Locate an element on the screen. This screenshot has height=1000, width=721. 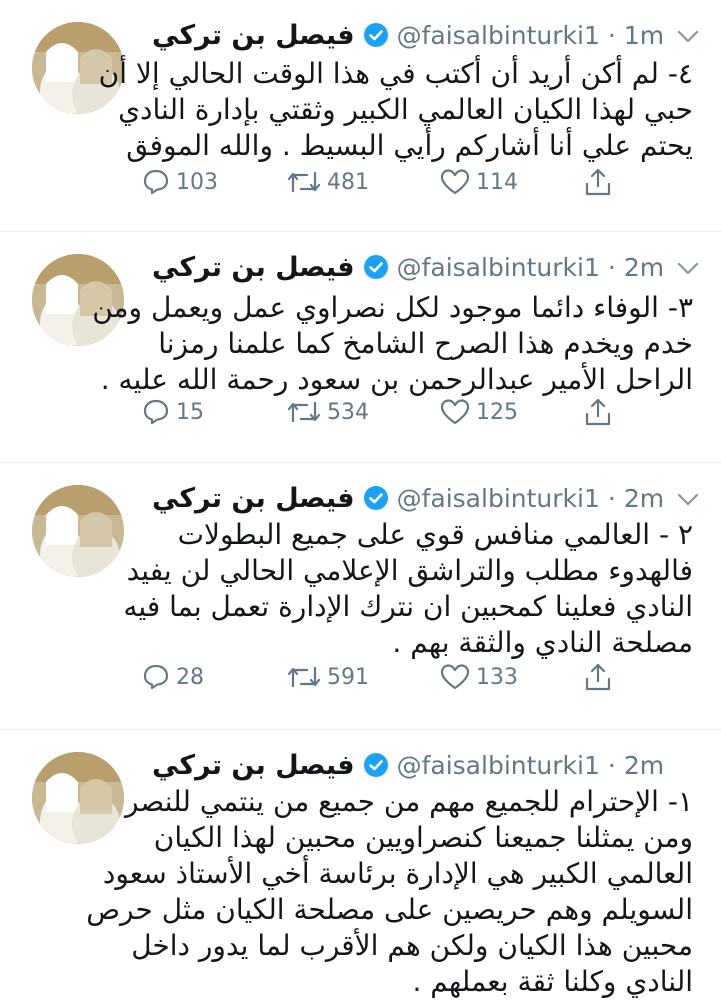
reply-count: 28 is located at coordinates (190, 677).